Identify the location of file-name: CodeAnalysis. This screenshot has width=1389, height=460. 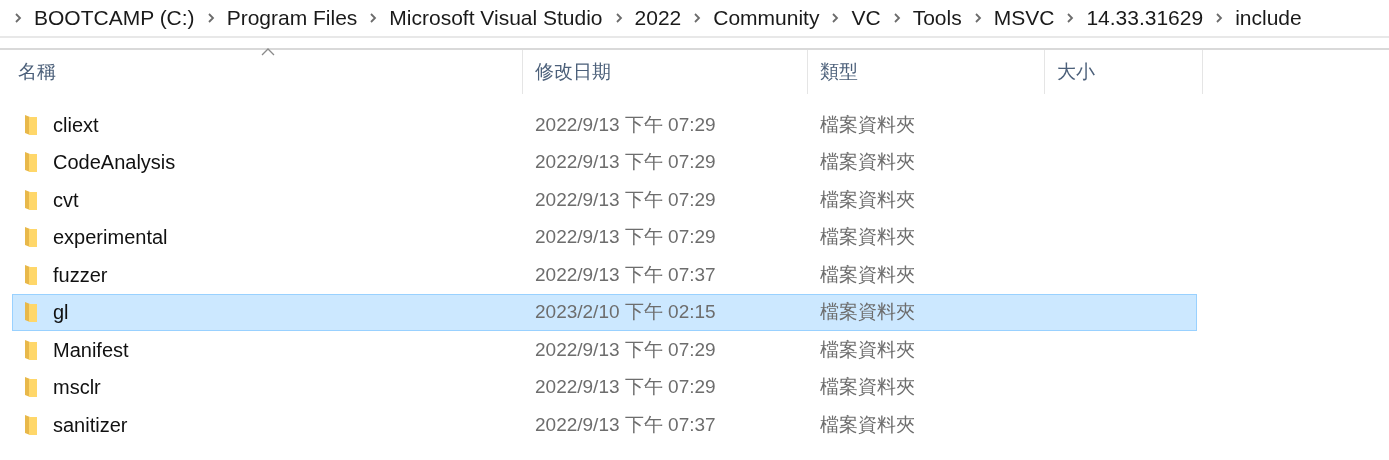
(114, 163).